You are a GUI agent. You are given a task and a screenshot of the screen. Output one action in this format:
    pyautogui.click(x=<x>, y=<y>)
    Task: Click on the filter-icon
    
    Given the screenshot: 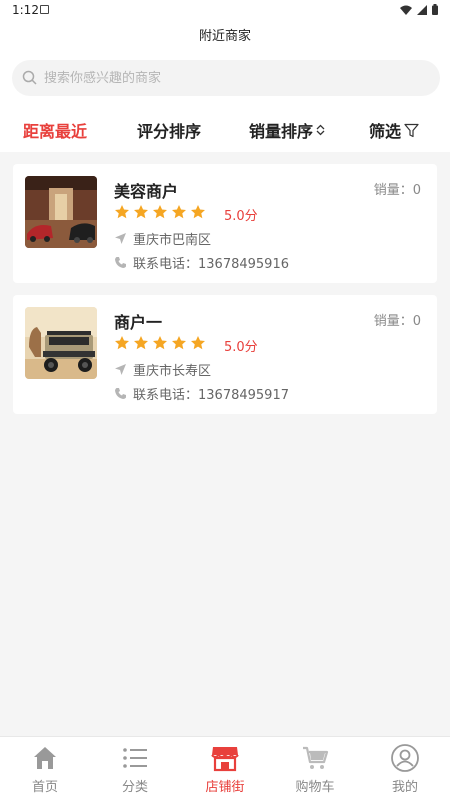 What is the action you would take?
    pyautogui.click(x=411, y=130)
    